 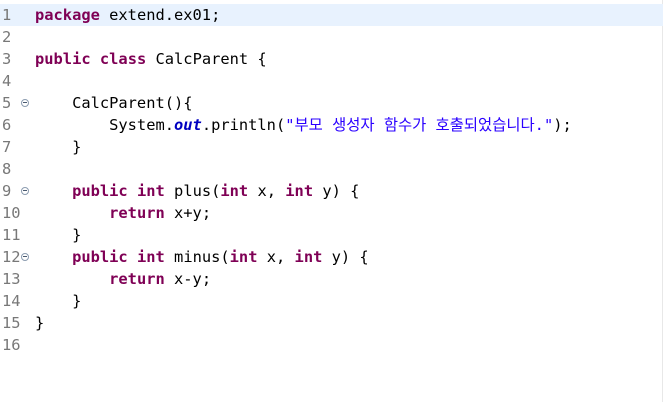 I want to click on code-line-9: 9 public int plus(int x, int y) {, so click(x=331, y=191).